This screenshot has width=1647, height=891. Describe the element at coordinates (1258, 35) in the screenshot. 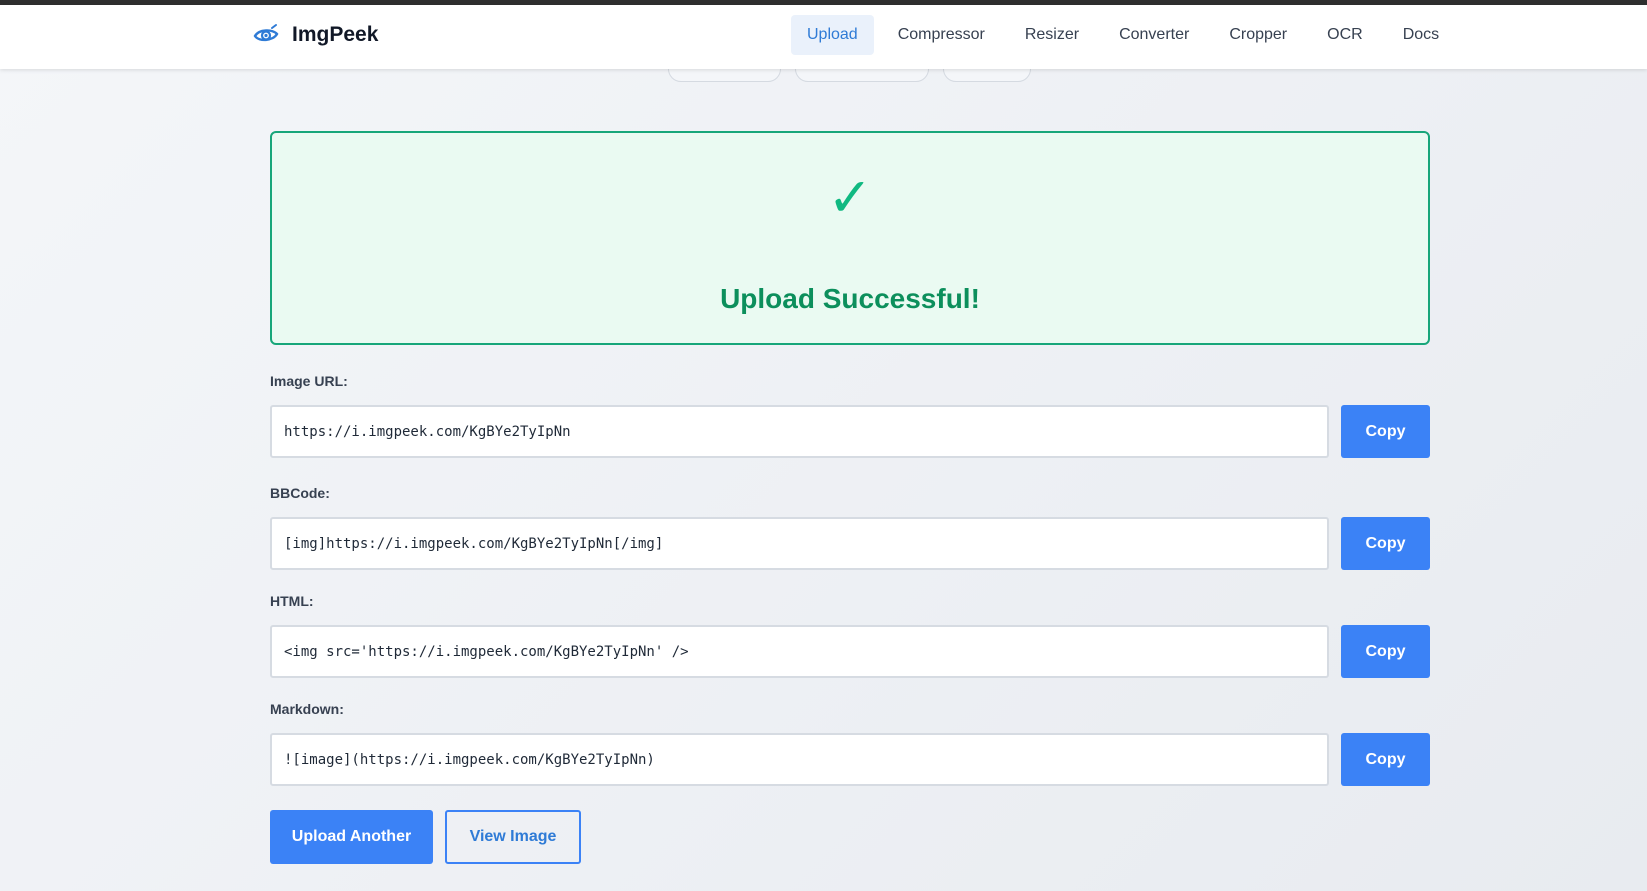

I see `nav-cropper: Cropper` at that location.